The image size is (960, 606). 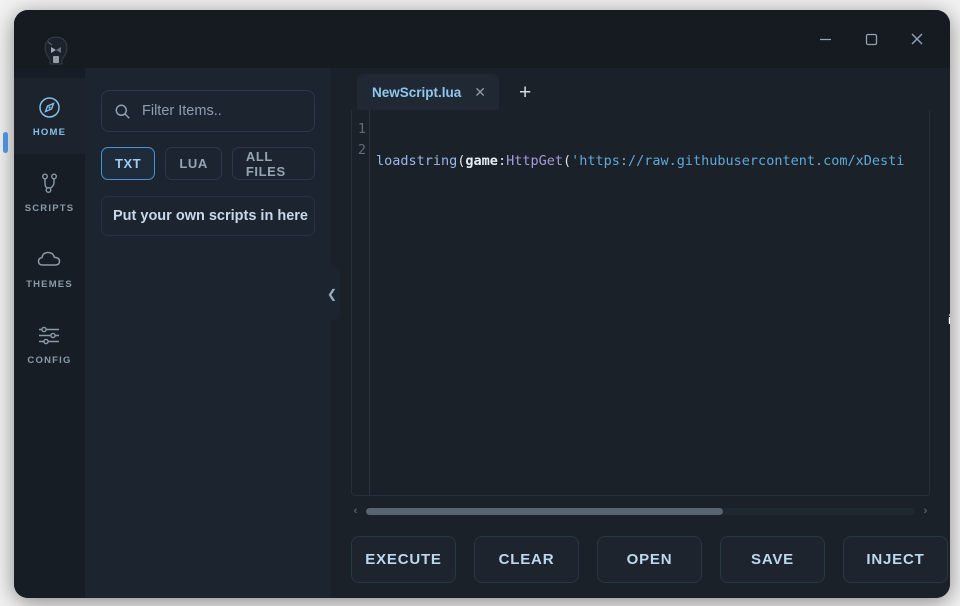 What do you see at coordinates (49, 360) in the screenshot?
I see `sidebar-item-label: CONFIG` at bounding box center [49, 360].